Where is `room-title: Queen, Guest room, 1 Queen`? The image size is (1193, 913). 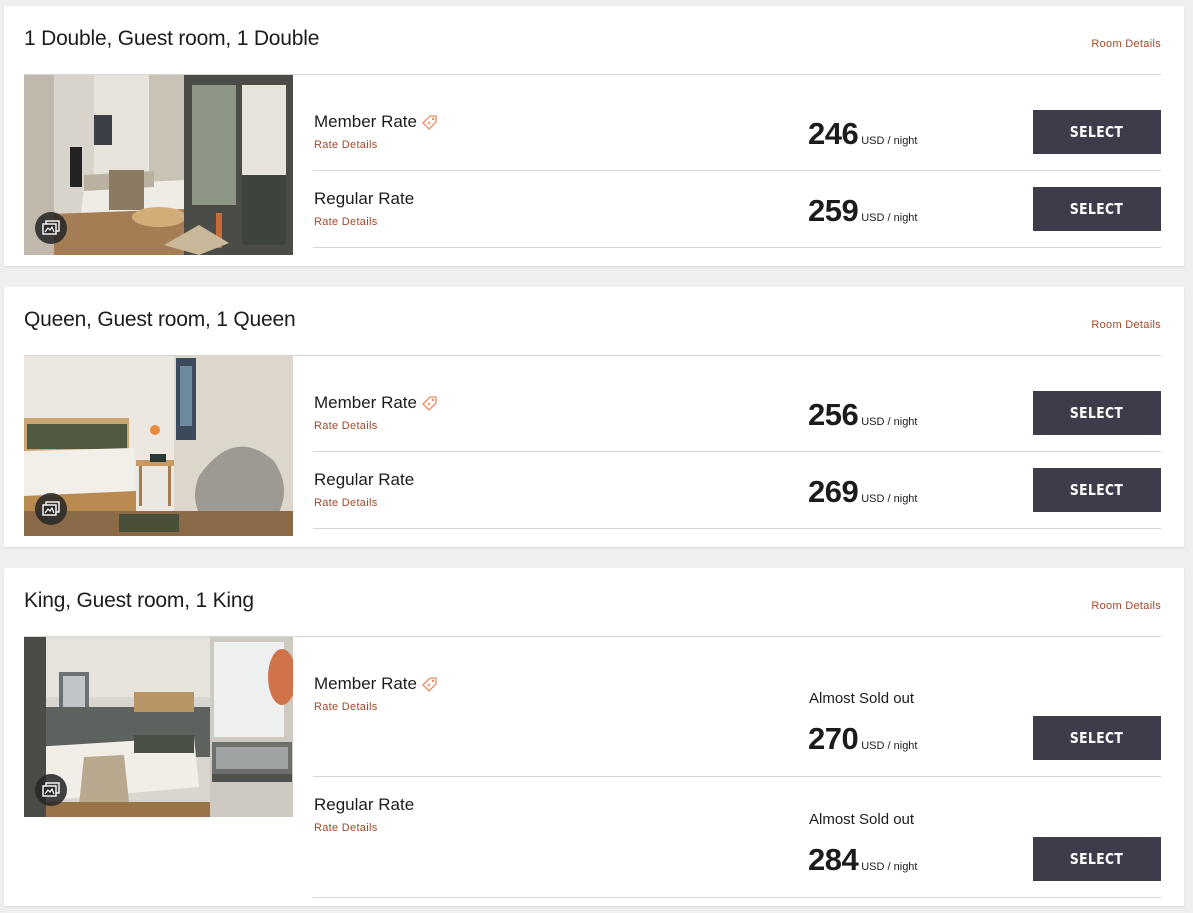 room-title: Queen, Guest room, 1 Queen is located at coordinates (160, 319).